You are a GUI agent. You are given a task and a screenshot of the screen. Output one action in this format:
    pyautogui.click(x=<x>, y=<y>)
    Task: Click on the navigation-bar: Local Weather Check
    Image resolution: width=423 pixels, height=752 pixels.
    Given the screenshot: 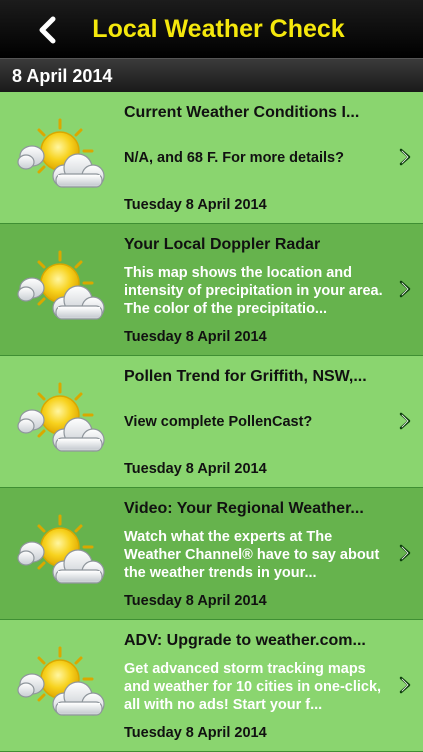 What is the action you would take?
    pyautogui.click(x=211, y=29)
    